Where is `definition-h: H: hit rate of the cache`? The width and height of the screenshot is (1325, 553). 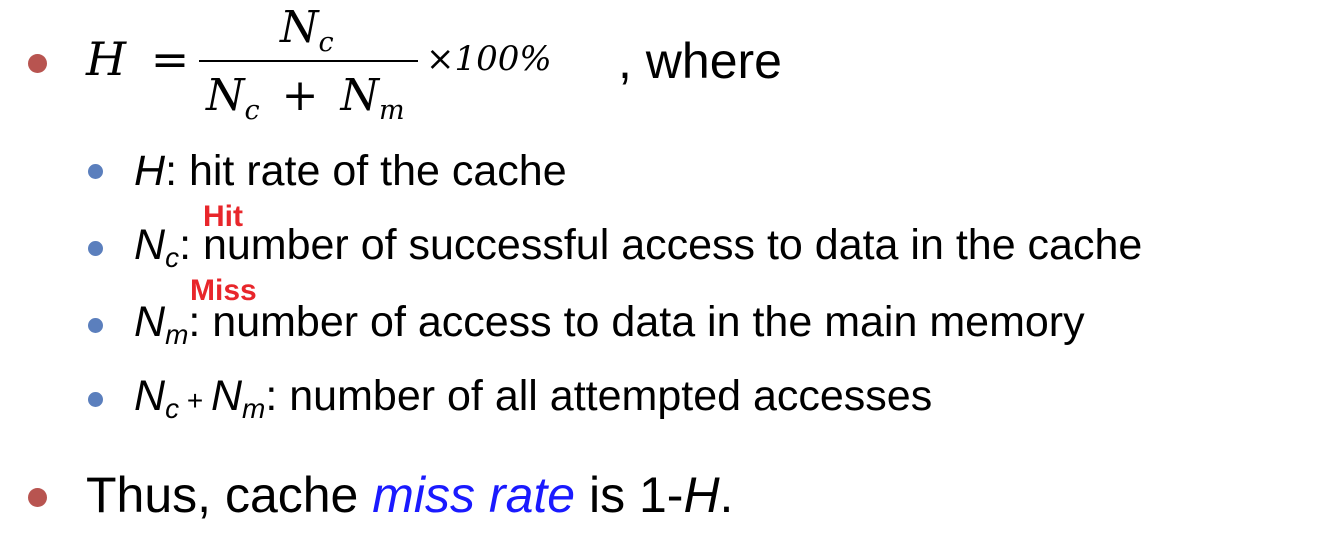
definition-h: H: hit rate of the cache is located at coordinates (350, 171).